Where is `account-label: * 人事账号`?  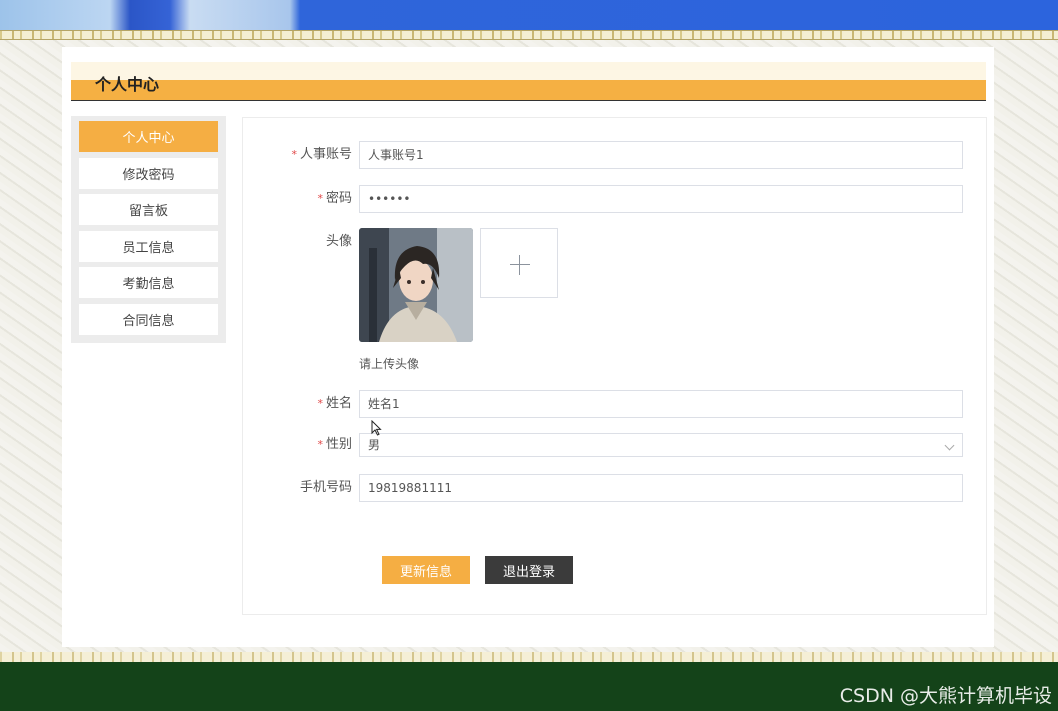
account-label: * 人事账号 is located at coordinates (321, 154).